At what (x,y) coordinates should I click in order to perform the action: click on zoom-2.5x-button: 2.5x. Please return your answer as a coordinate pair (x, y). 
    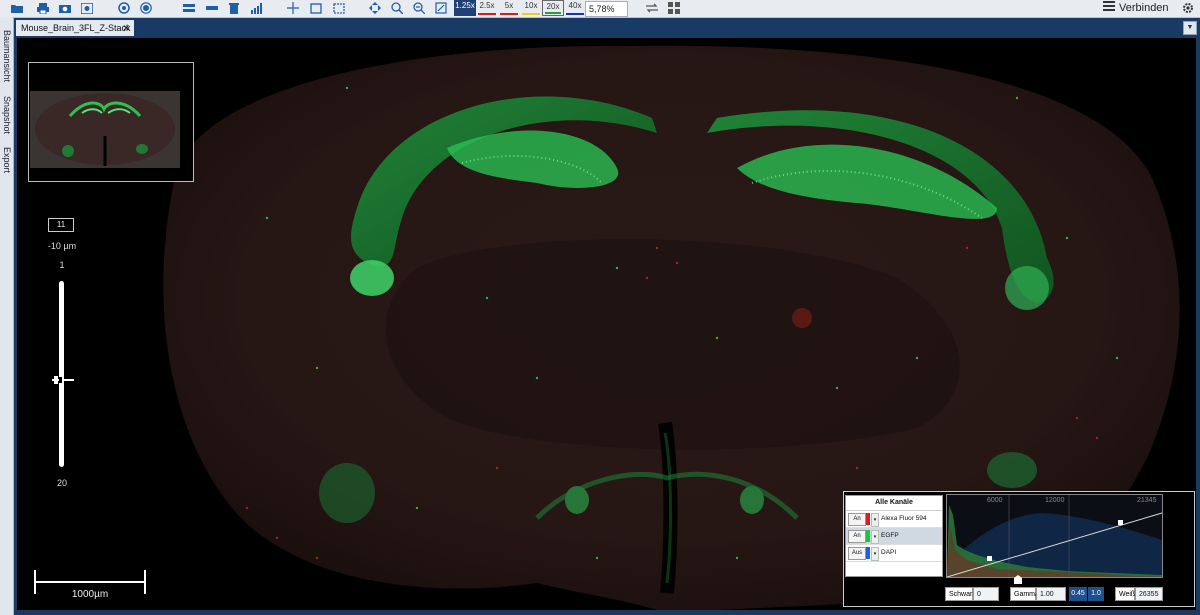
    Looking at the image, I should click on (487, 8).